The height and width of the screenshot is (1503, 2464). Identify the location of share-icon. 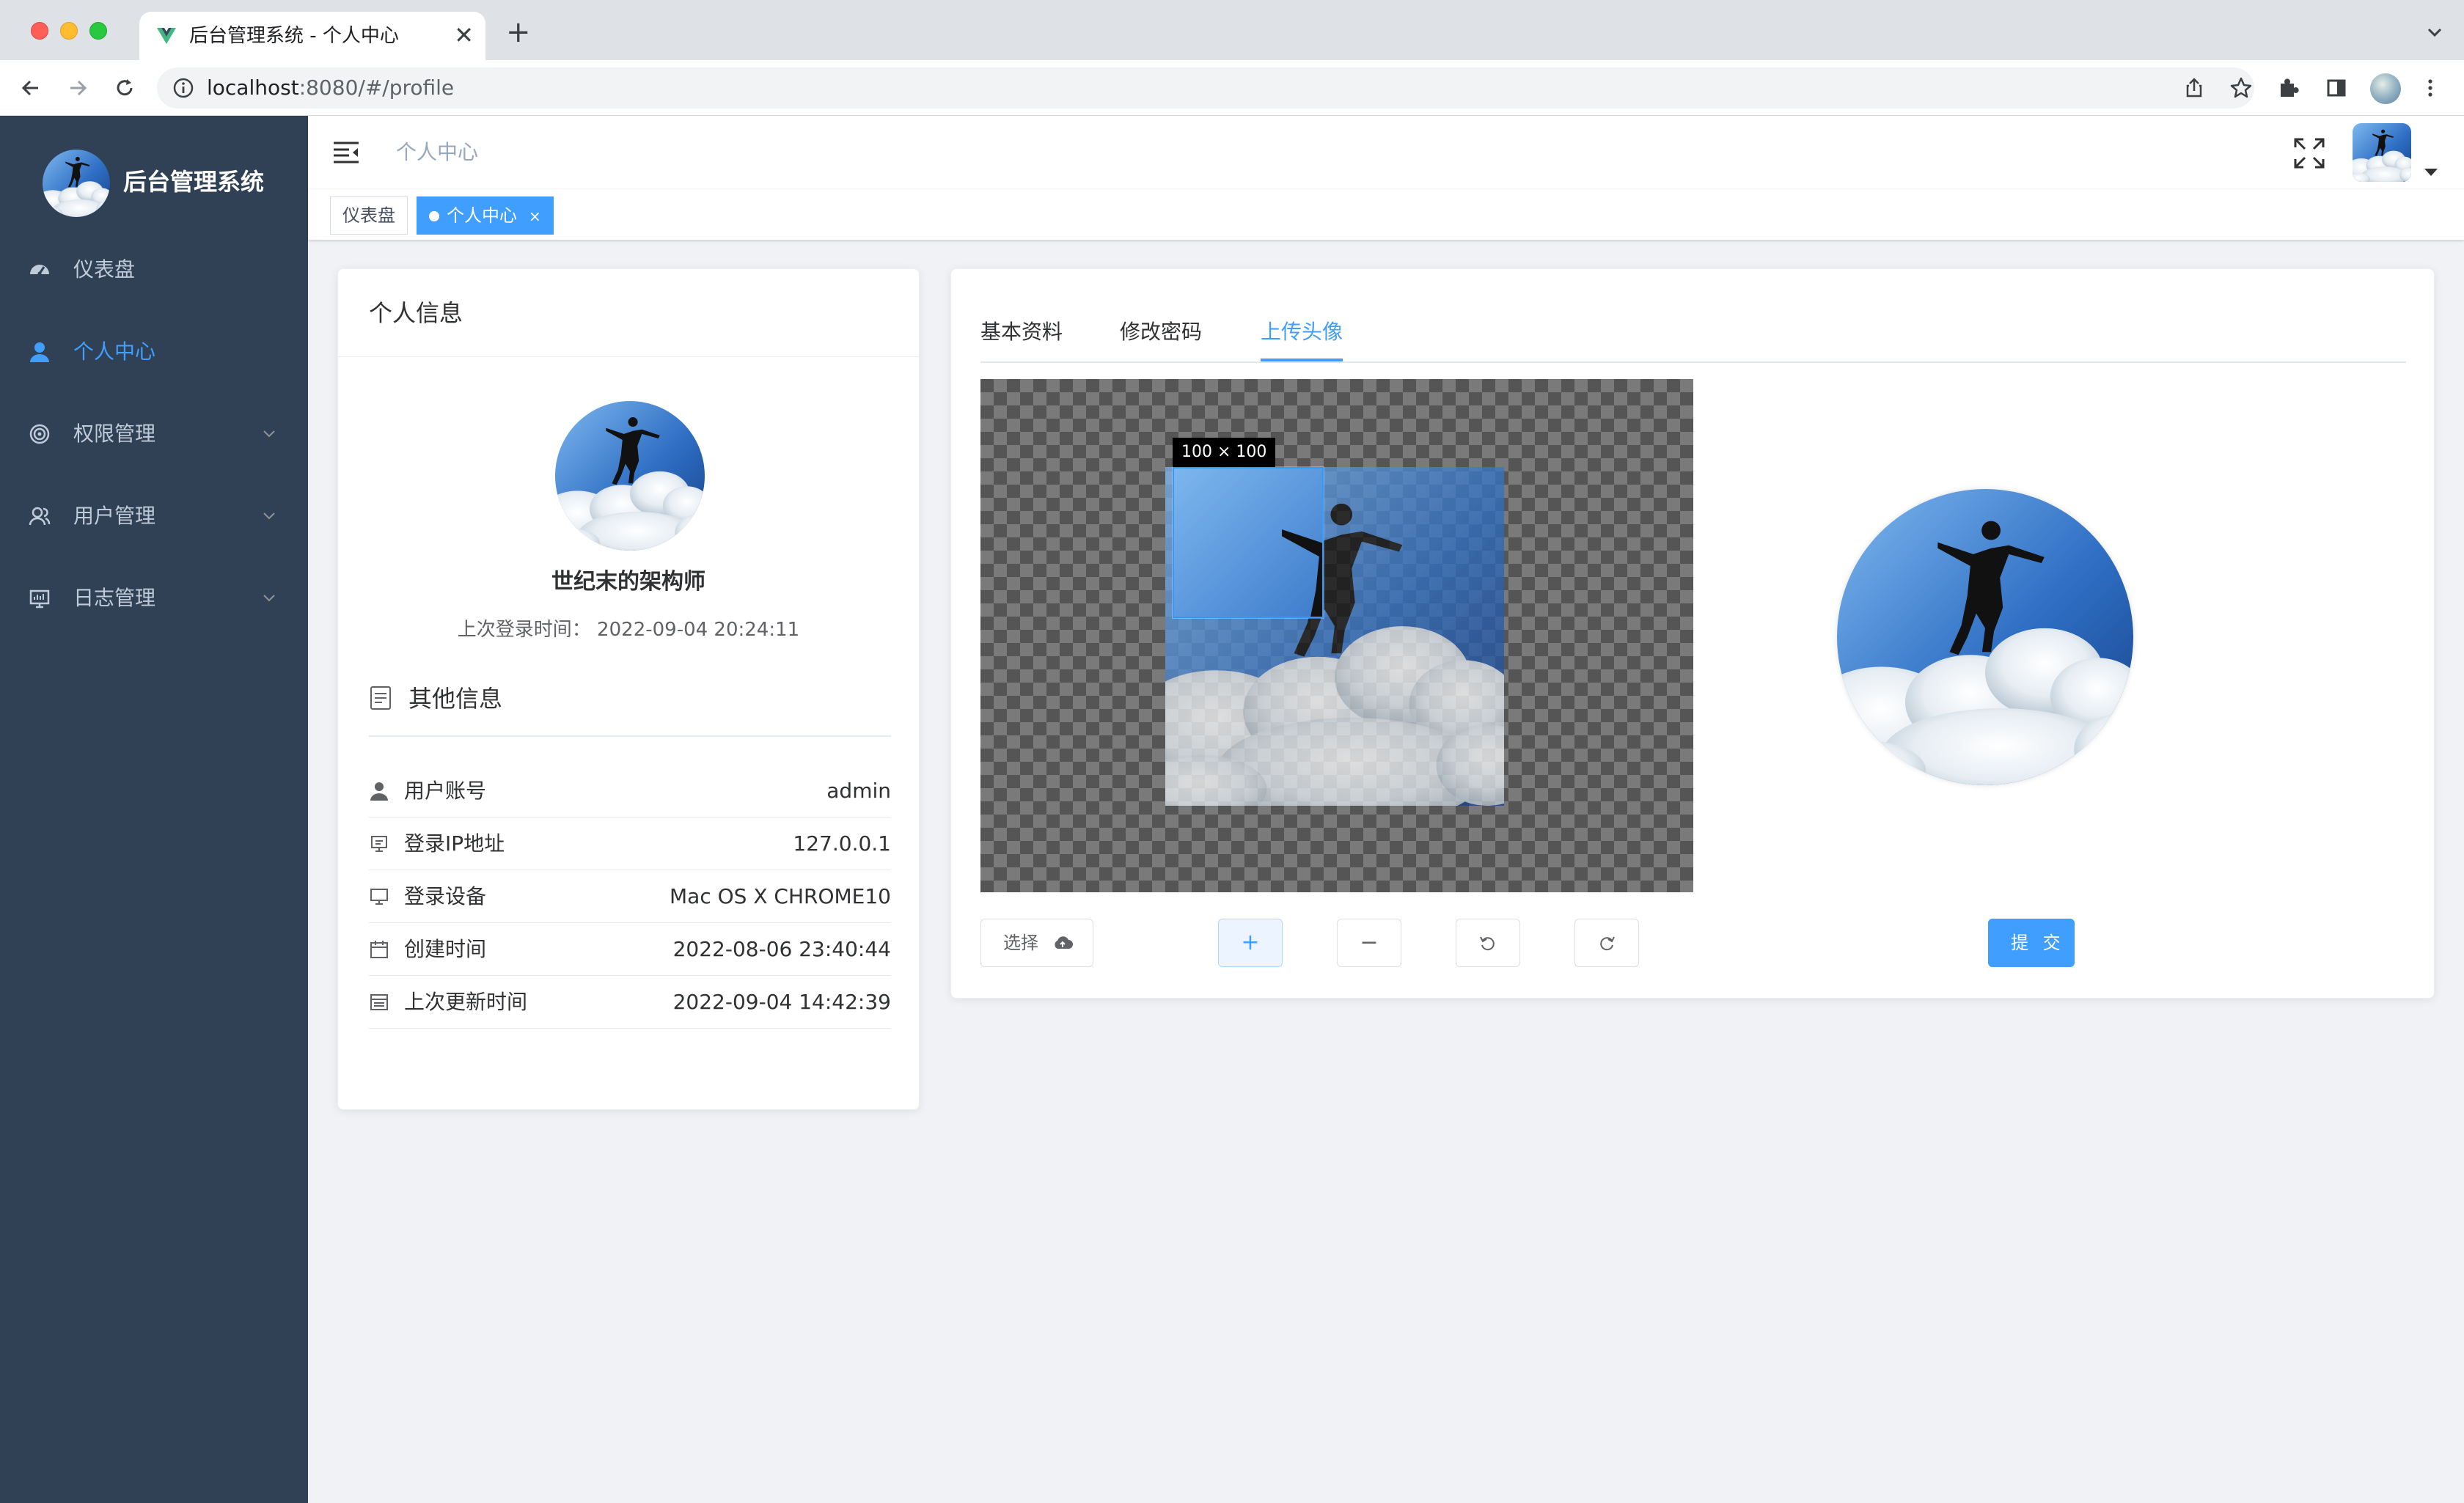
(2194, 88).